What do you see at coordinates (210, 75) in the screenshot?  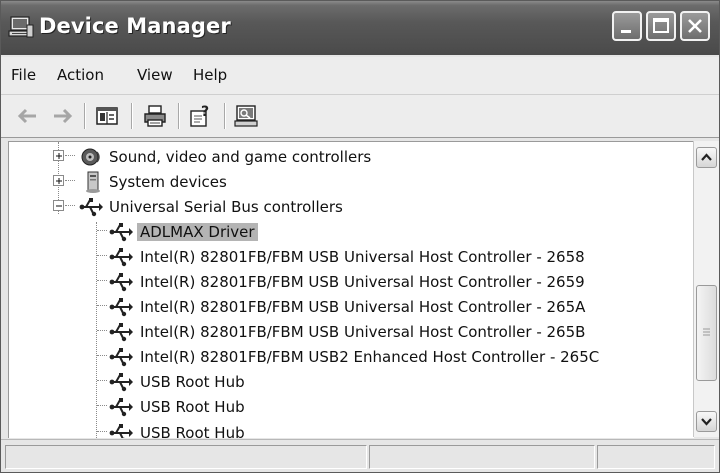 I see `menu-help: Help` at bounding box center [210, 75].